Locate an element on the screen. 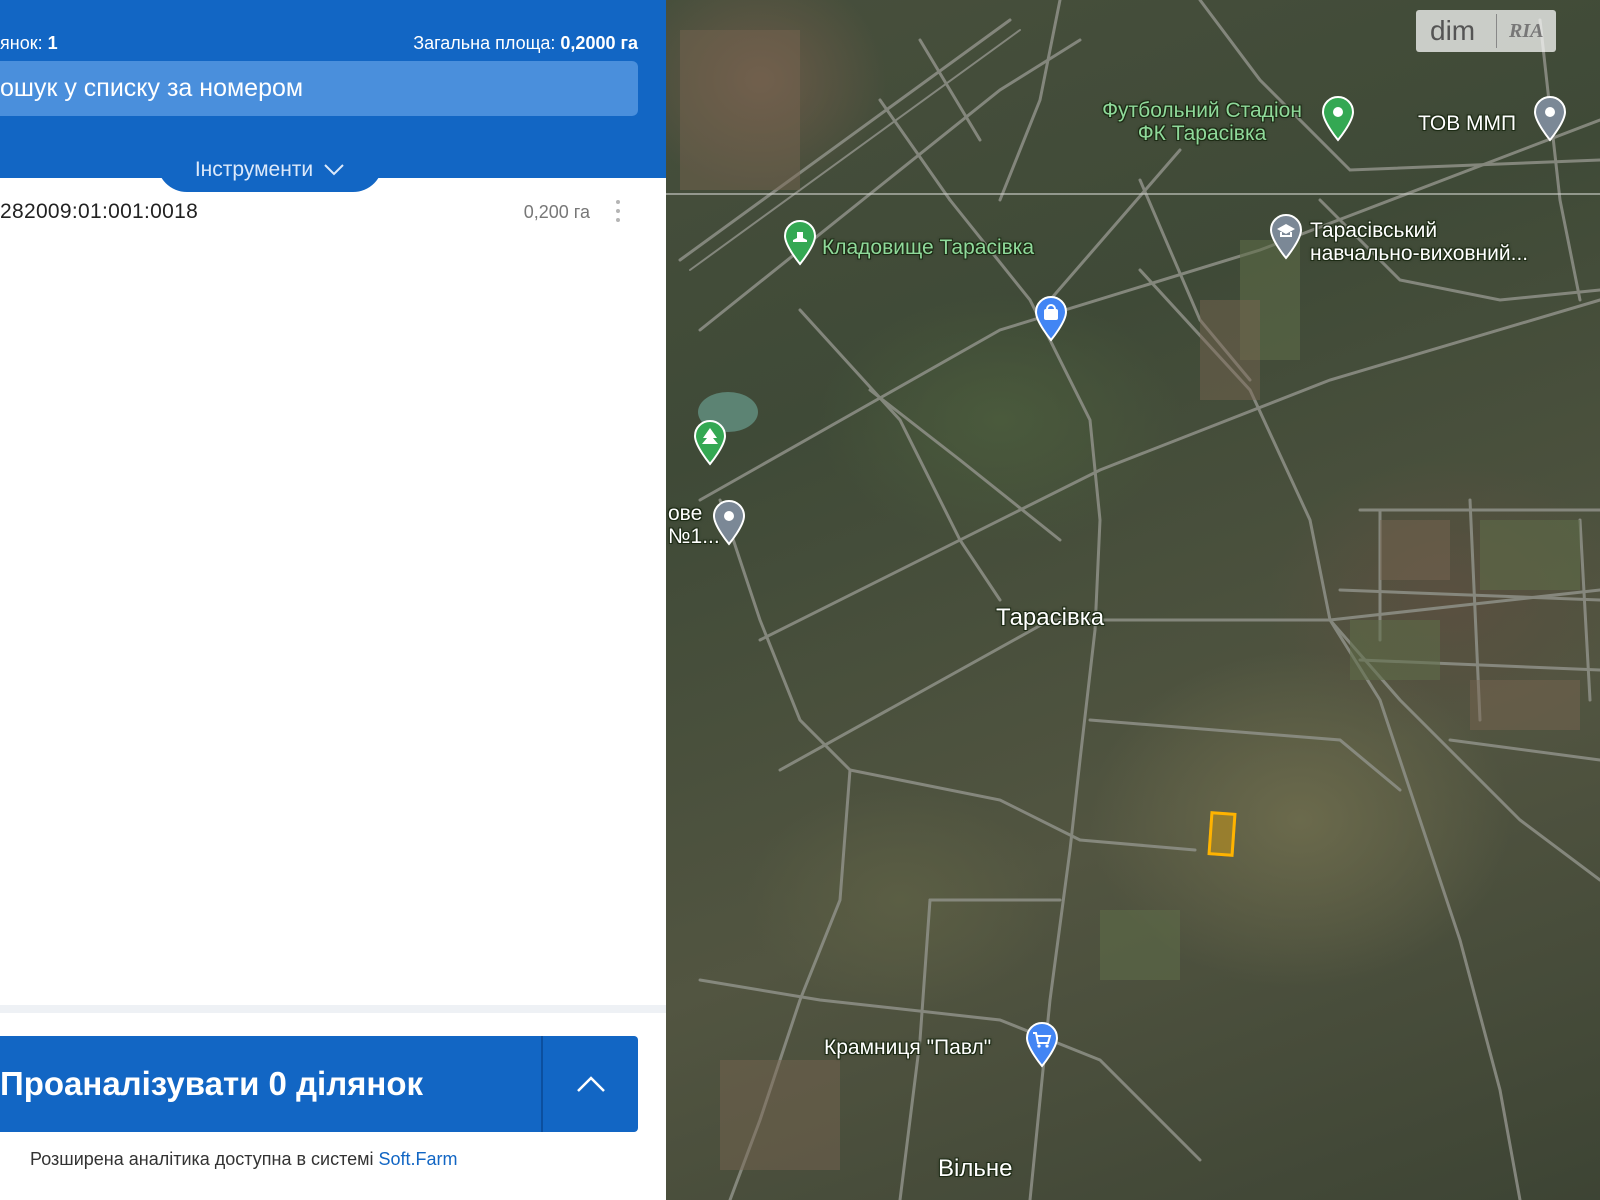 The height and width of the screenshot is (1200, 1600). watermark-dim: dim is located at coordinates (1453, 30).